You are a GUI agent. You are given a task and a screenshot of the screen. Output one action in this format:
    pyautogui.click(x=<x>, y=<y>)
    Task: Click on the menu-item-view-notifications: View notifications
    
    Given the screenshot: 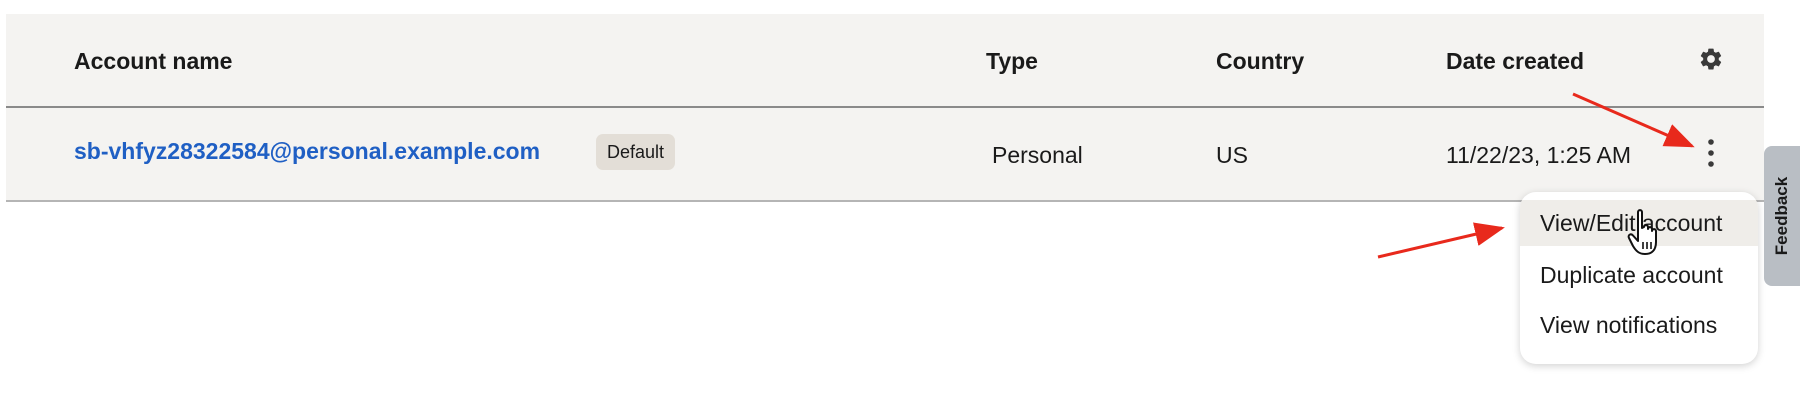 What is the action you would take?
    pyautogui.click(x=1639, y=325)
    